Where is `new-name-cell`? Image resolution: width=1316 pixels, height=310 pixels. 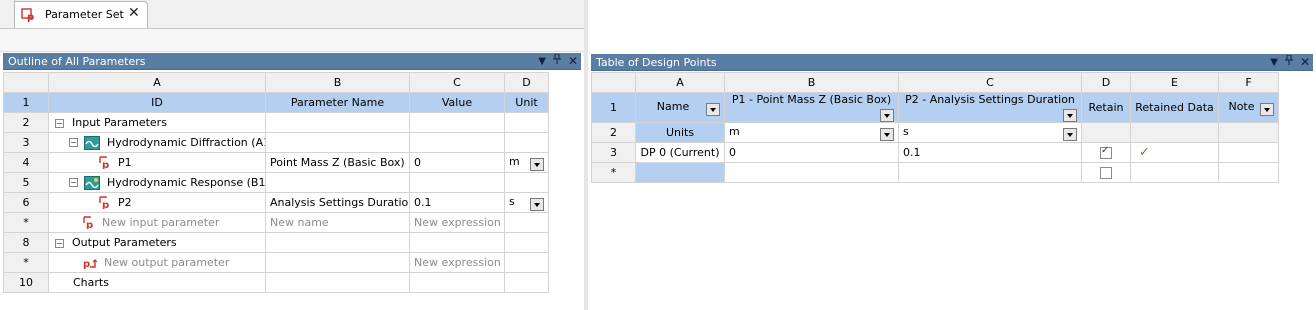 new-name-cell is located at coordinates (680, 172).